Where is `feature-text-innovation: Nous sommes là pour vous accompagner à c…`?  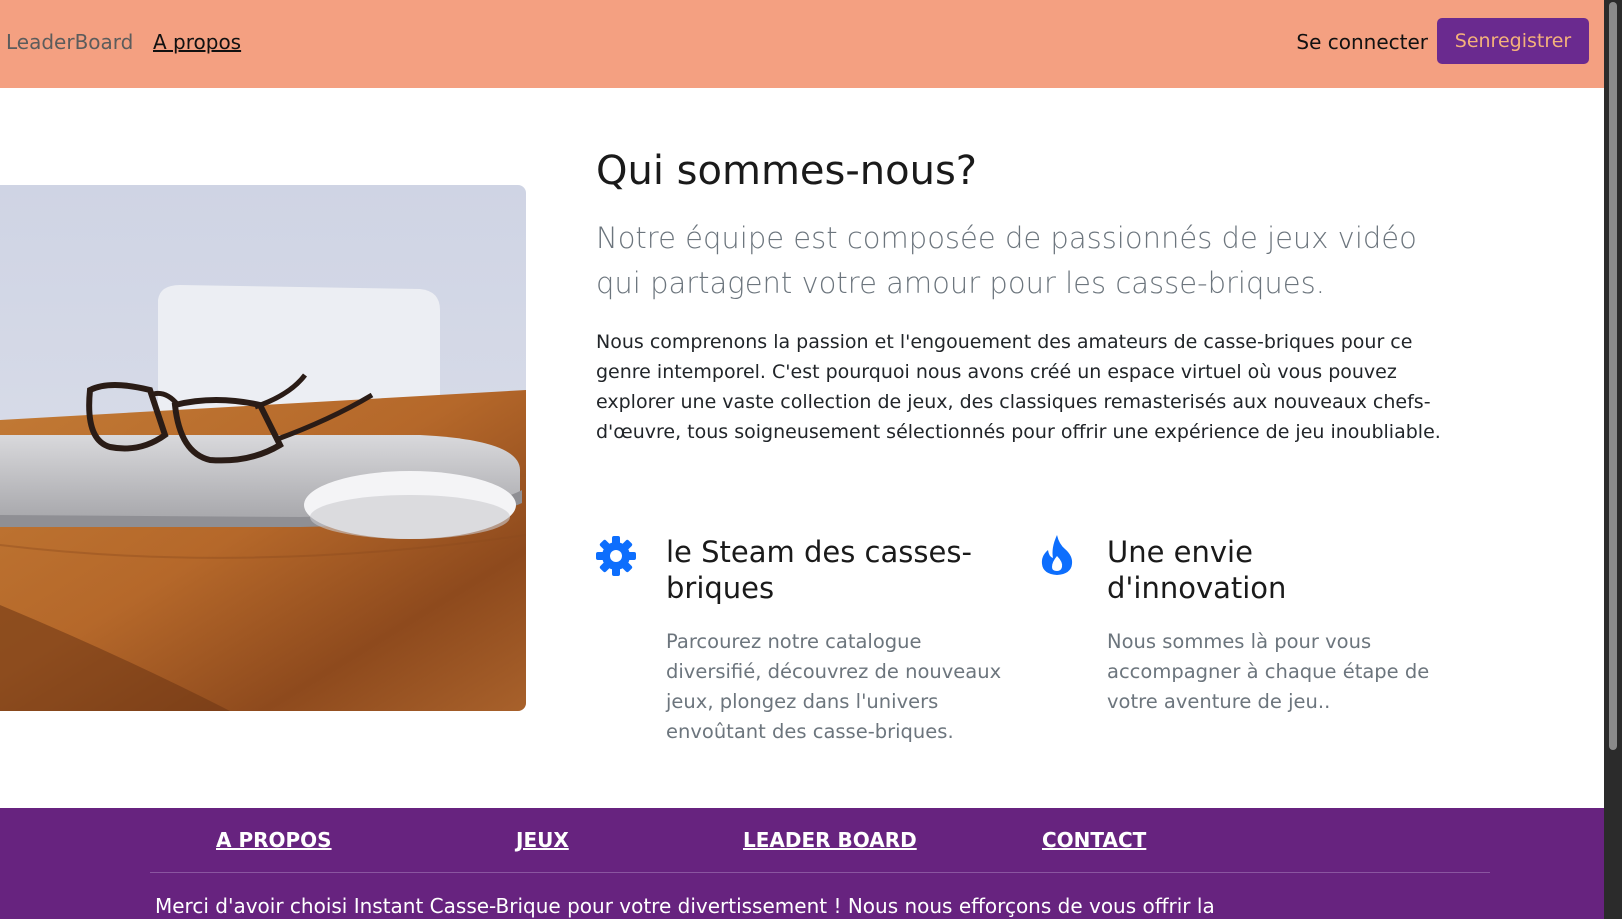
feature-text-innovation: Nous sommes là pour vous accompagner à c… is located at coordinates (1268, 671).